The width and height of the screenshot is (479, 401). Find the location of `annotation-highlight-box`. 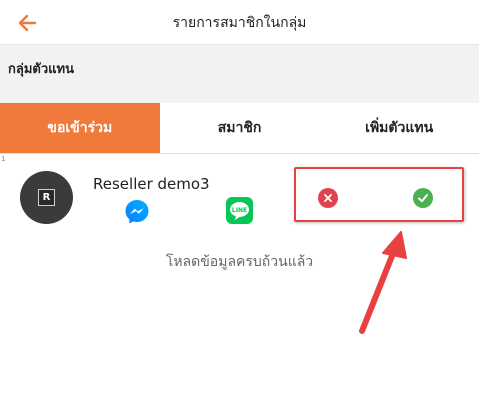

annotation-highlight-box is located at coordinates (379, 194).